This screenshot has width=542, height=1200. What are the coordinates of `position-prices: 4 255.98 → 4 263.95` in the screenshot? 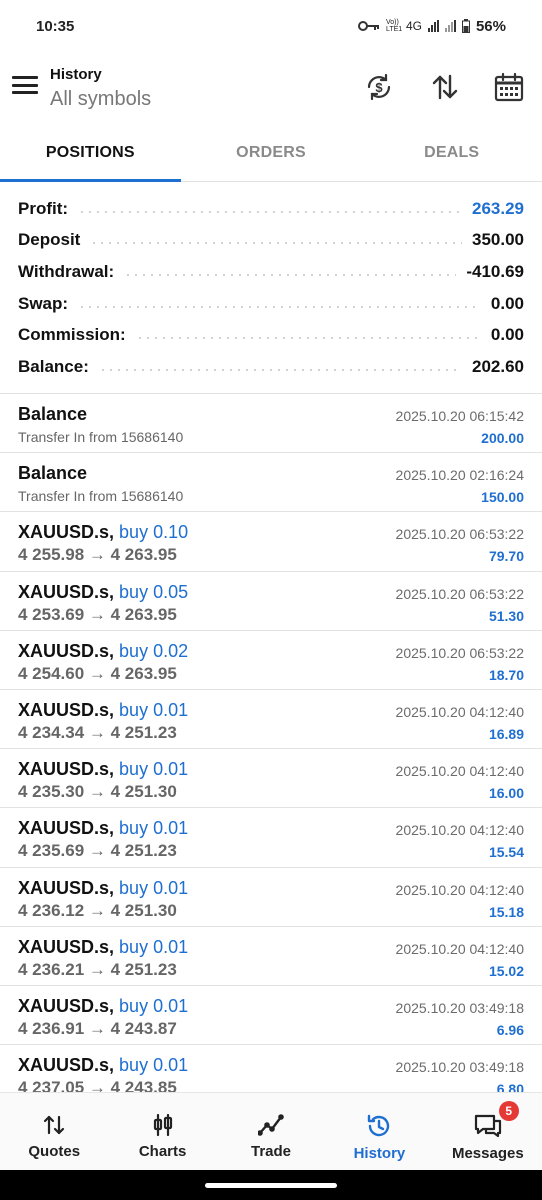 It's located at (97, 555).